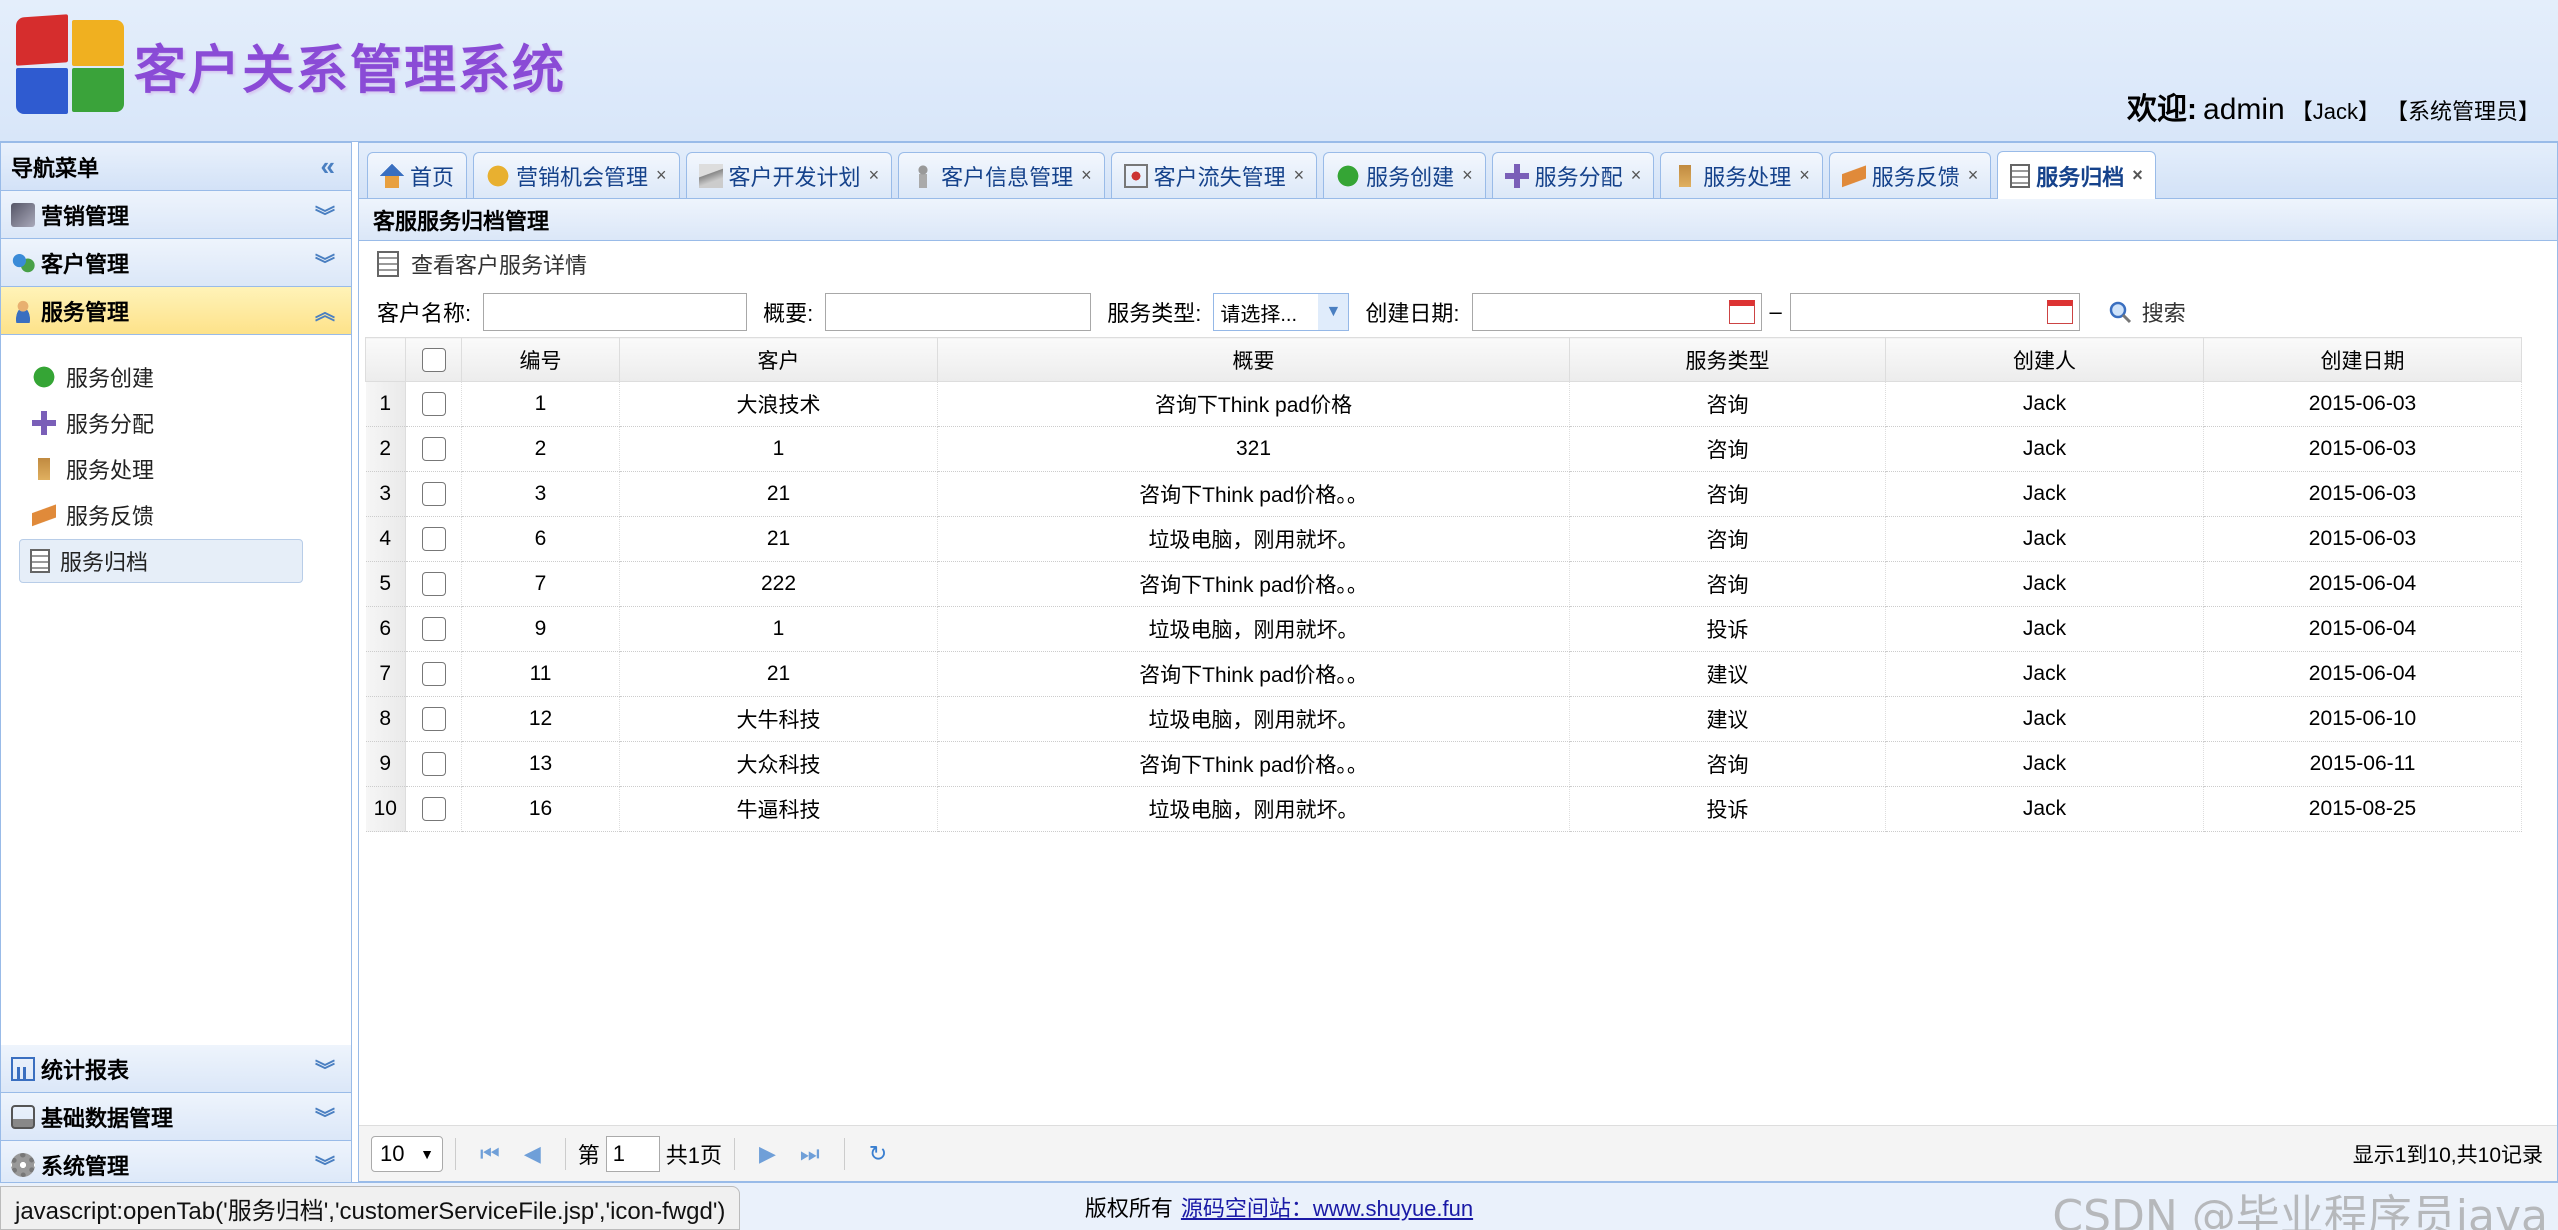 The height and width of the screenshot is (1230, 2558). What do you see at coordinates (532, 1154) in the screenshot?
I see `prev-page-icon: ◀` at bounding box center [532, 1154].